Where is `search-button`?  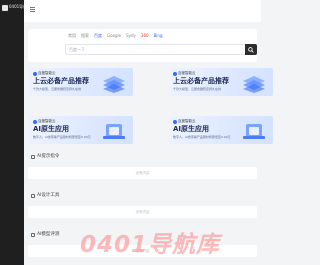 search-button is located at coordinates (251, 49).